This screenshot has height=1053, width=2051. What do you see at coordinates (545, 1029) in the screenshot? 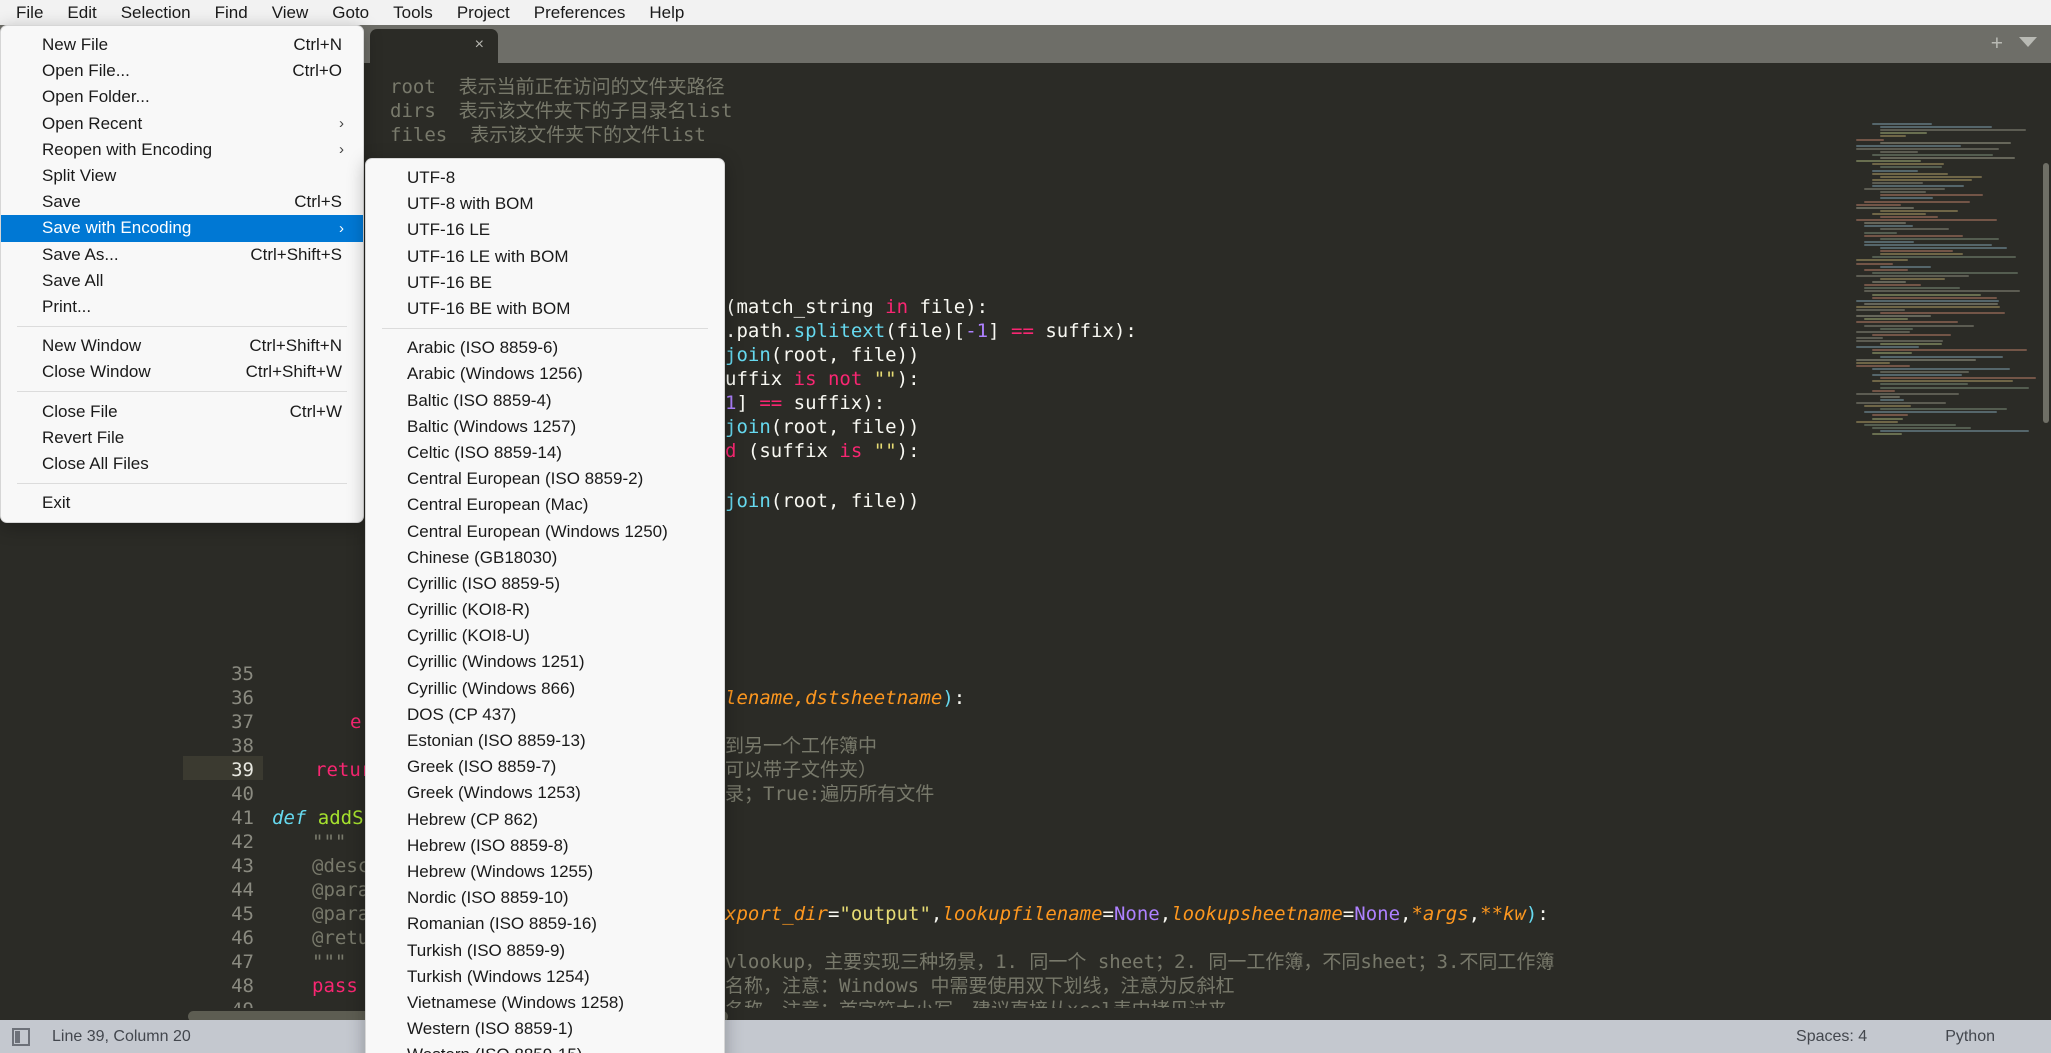
I see `encoding-menu-item-western-iso-8859-1: Western (ISO 8859-1)` at bounding box center [545, 1029].